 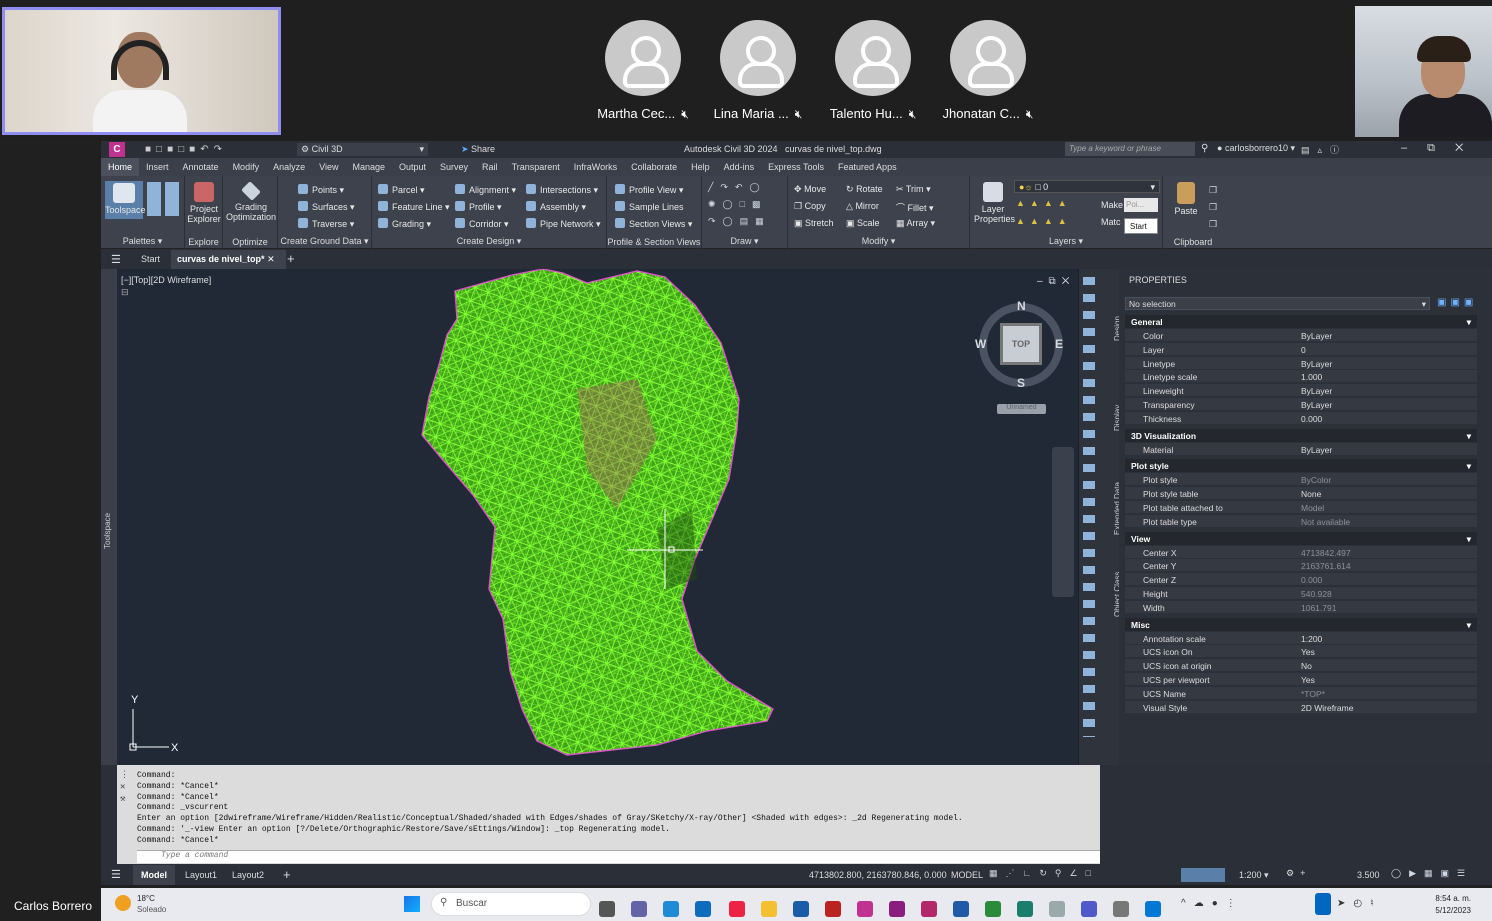 I want to click on help-search-input: Type a keyword or phrase, so click(x=1130, y=149).